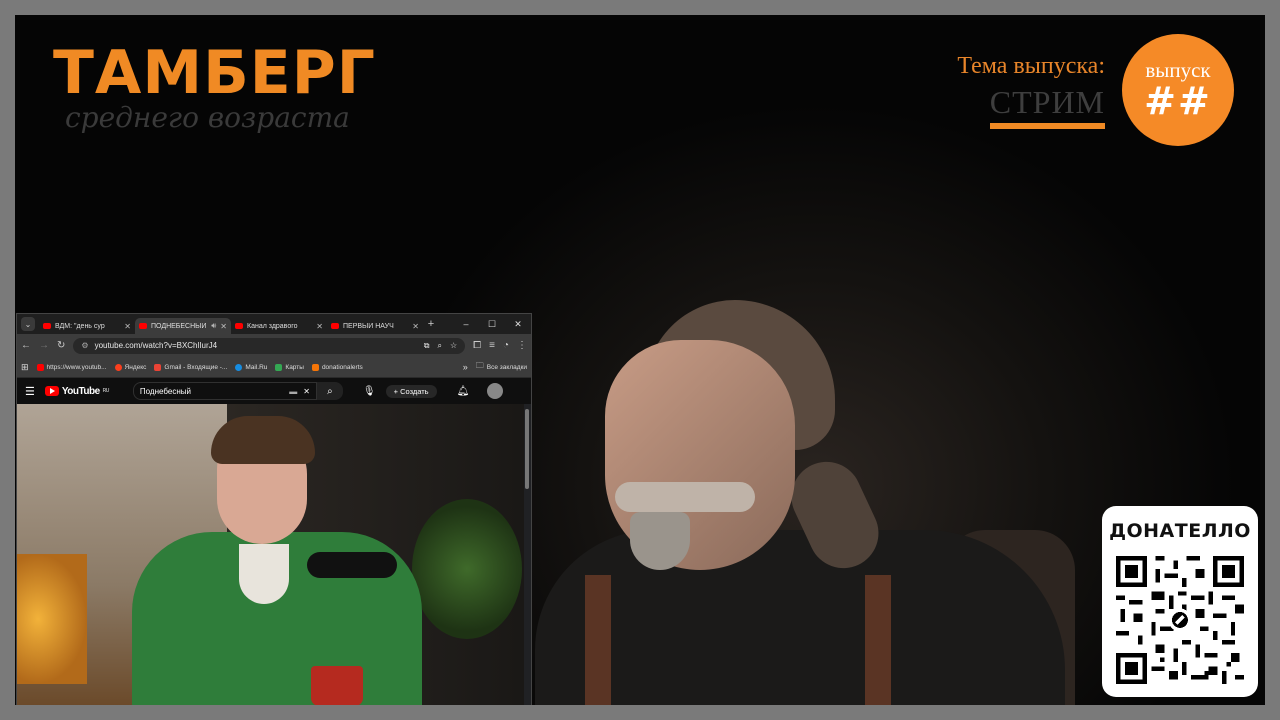 The height and width of the screenshot is (720, 1280). I want to click on search-icon: ⌕, so click(330, 391).